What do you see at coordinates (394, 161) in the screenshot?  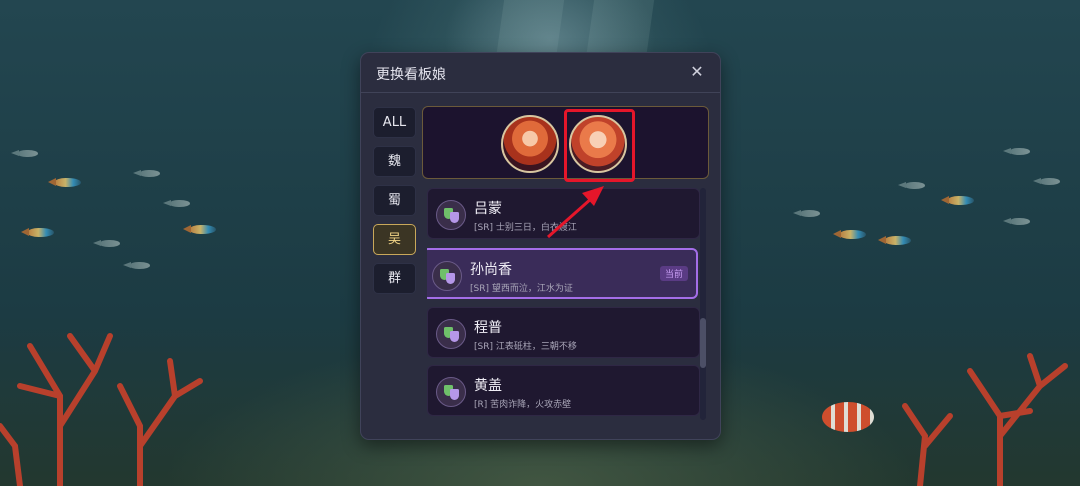 I see `tab-wei: 魏` at bounding box center [394, 161].